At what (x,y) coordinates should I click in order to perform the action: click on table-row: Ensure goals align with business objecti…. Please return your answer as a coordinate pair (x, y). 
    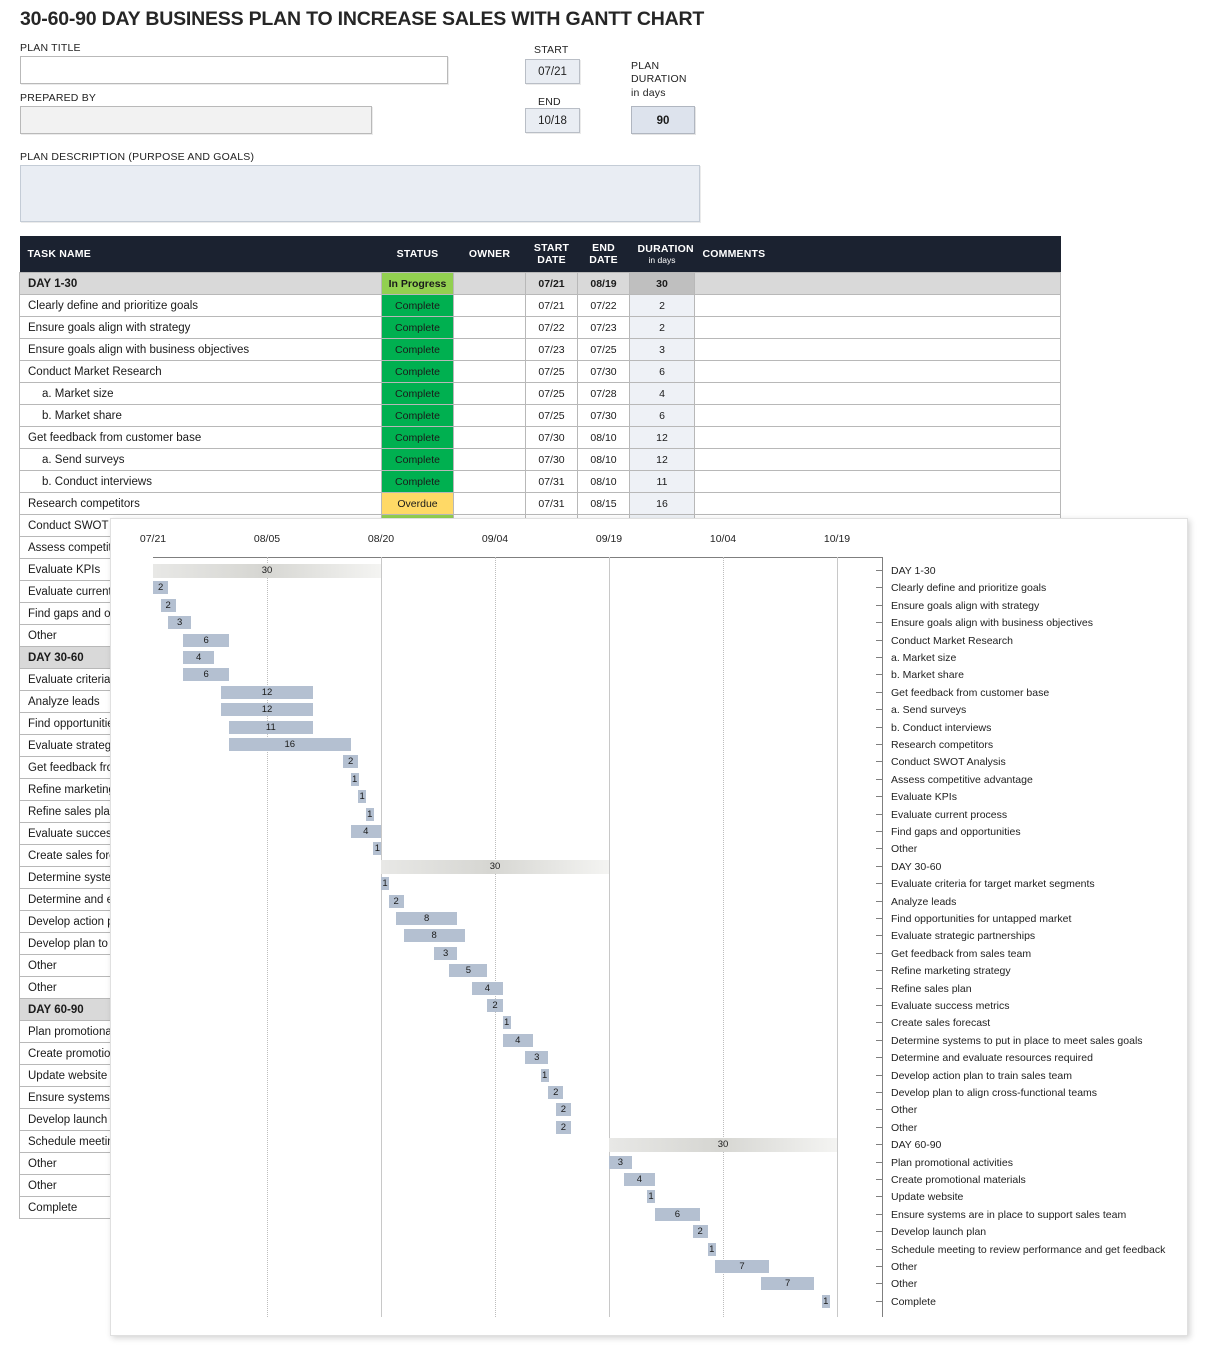
    Looking at the image, I should click on (540, 349).